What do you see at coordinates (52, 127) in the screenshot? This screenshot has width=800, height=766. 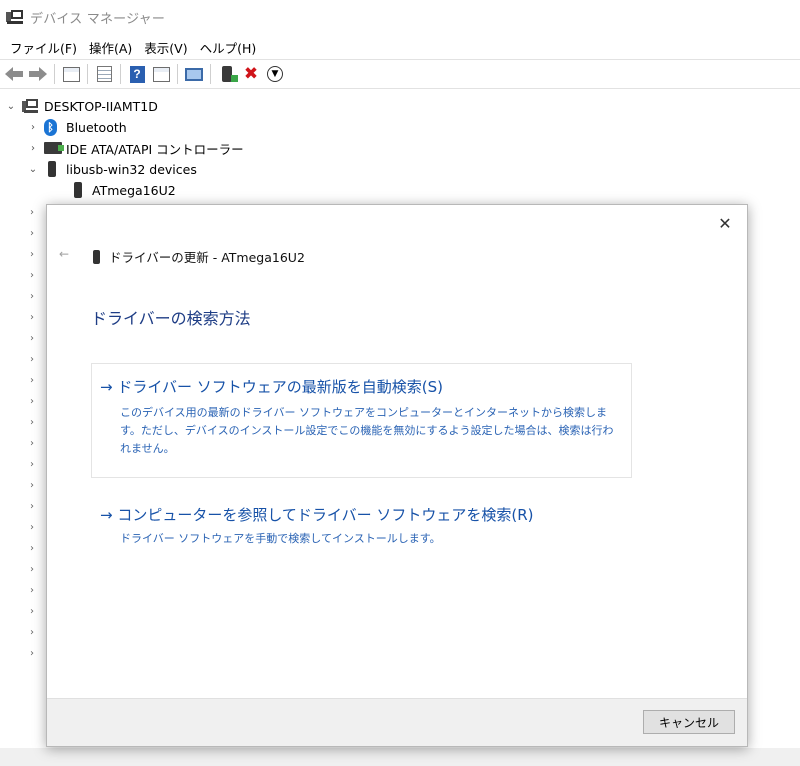 I see `bluetooth-icon: ᛒ` at bounding box center [52, 127].